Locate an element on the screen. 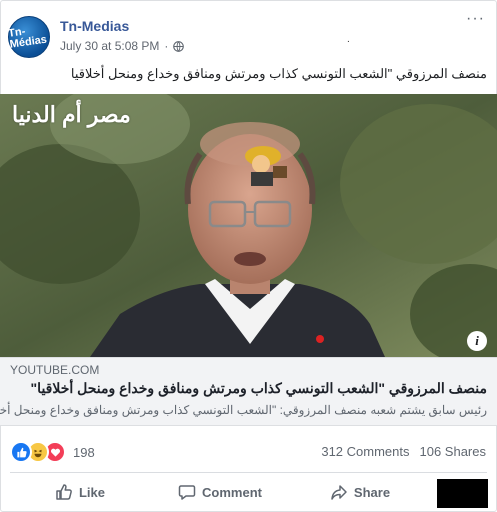 This screenshot has width=497, height=512. redaction-box is located at coordinates (462, 493).